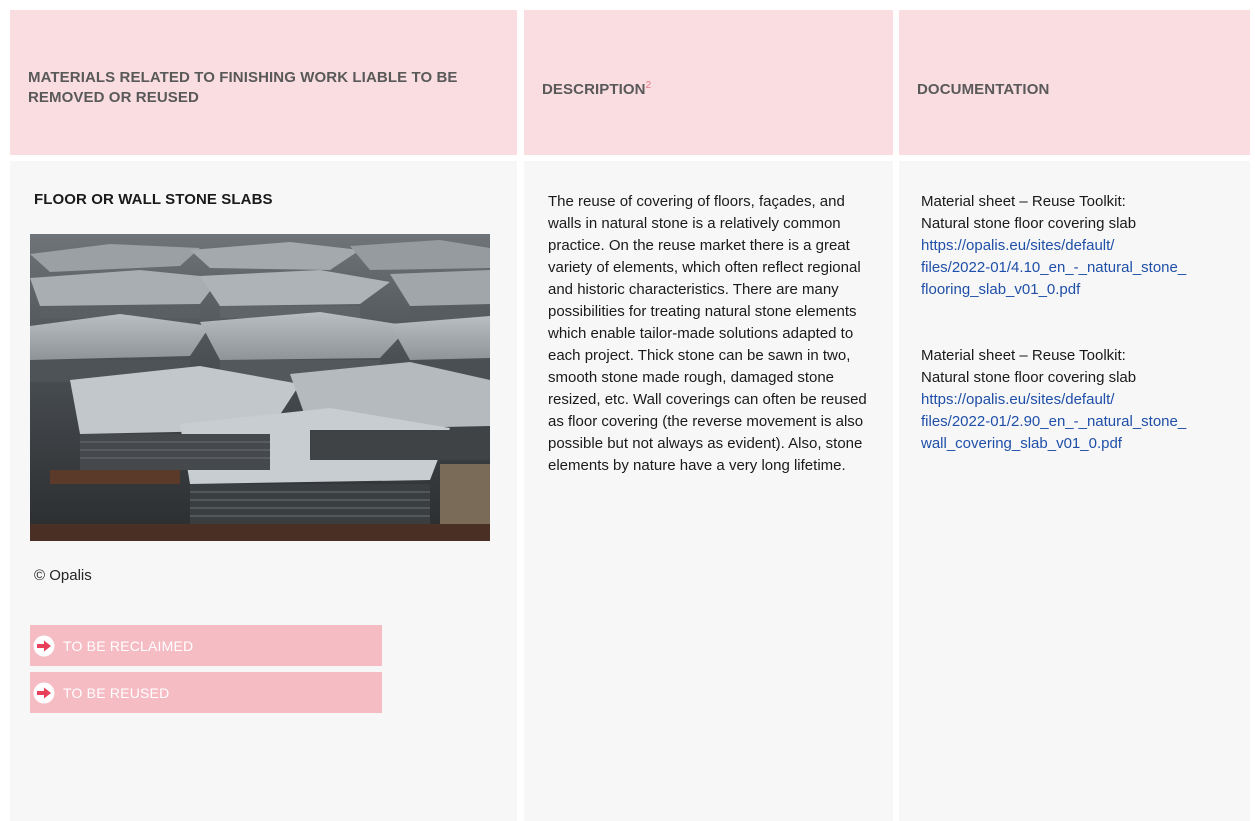 This screenshot has height=821, width=1255. I want to click on item-title: FLOOR OR WALL STONE SLABS, so click(153, 199).